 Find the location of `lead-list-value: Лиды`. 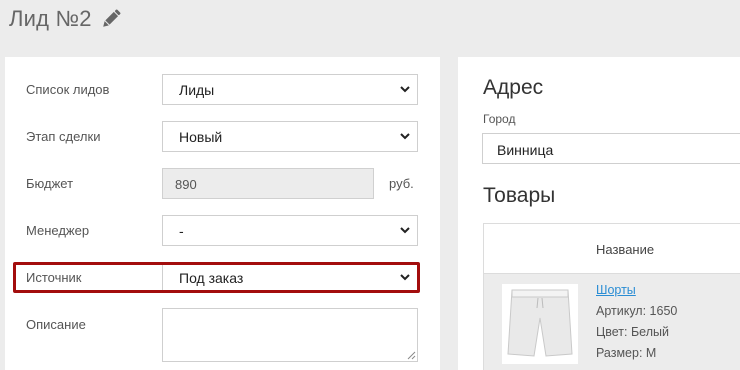

lead-list-value: Лиды is located at coordinates (197, 90).